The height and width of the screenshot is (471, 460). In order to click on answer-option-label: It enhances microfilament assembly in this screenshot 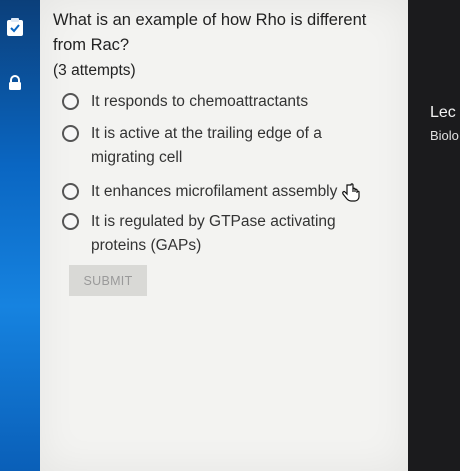, I will do `click(214, 191)`.